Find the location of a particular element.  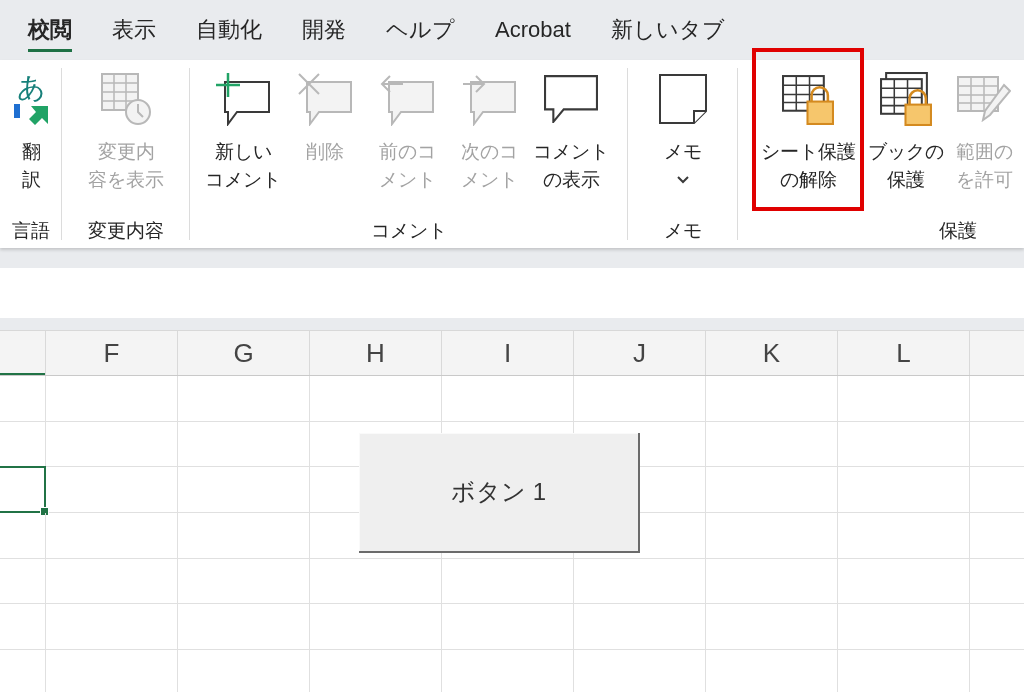

sheet-lock-icon is located at coordinates (808, 99).